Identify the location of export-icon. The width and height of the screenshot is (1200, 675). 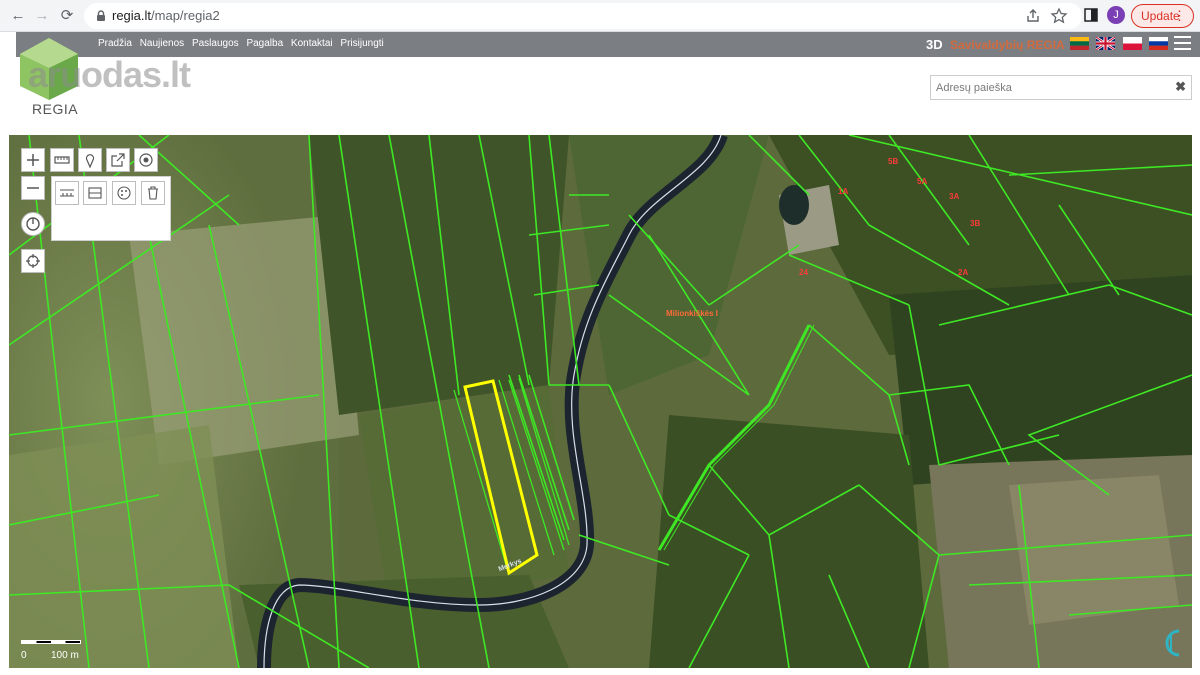
(118, 160).